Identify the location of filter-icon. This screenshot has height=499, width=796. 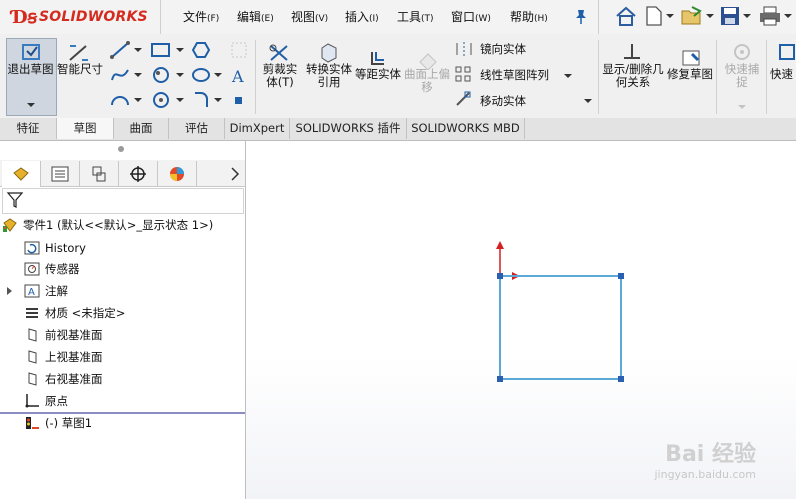
(15, 200).